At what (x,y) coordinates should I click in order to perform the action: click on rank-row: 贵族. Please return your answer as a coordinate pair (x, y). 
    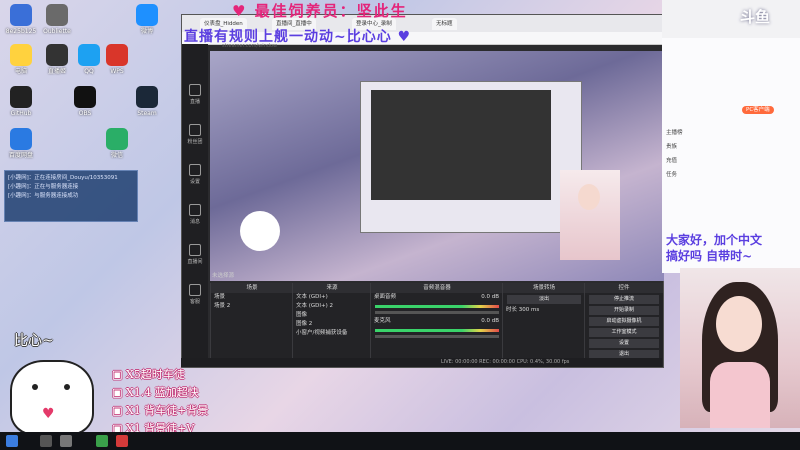
    Looking at the image, I should click on (671, 146).